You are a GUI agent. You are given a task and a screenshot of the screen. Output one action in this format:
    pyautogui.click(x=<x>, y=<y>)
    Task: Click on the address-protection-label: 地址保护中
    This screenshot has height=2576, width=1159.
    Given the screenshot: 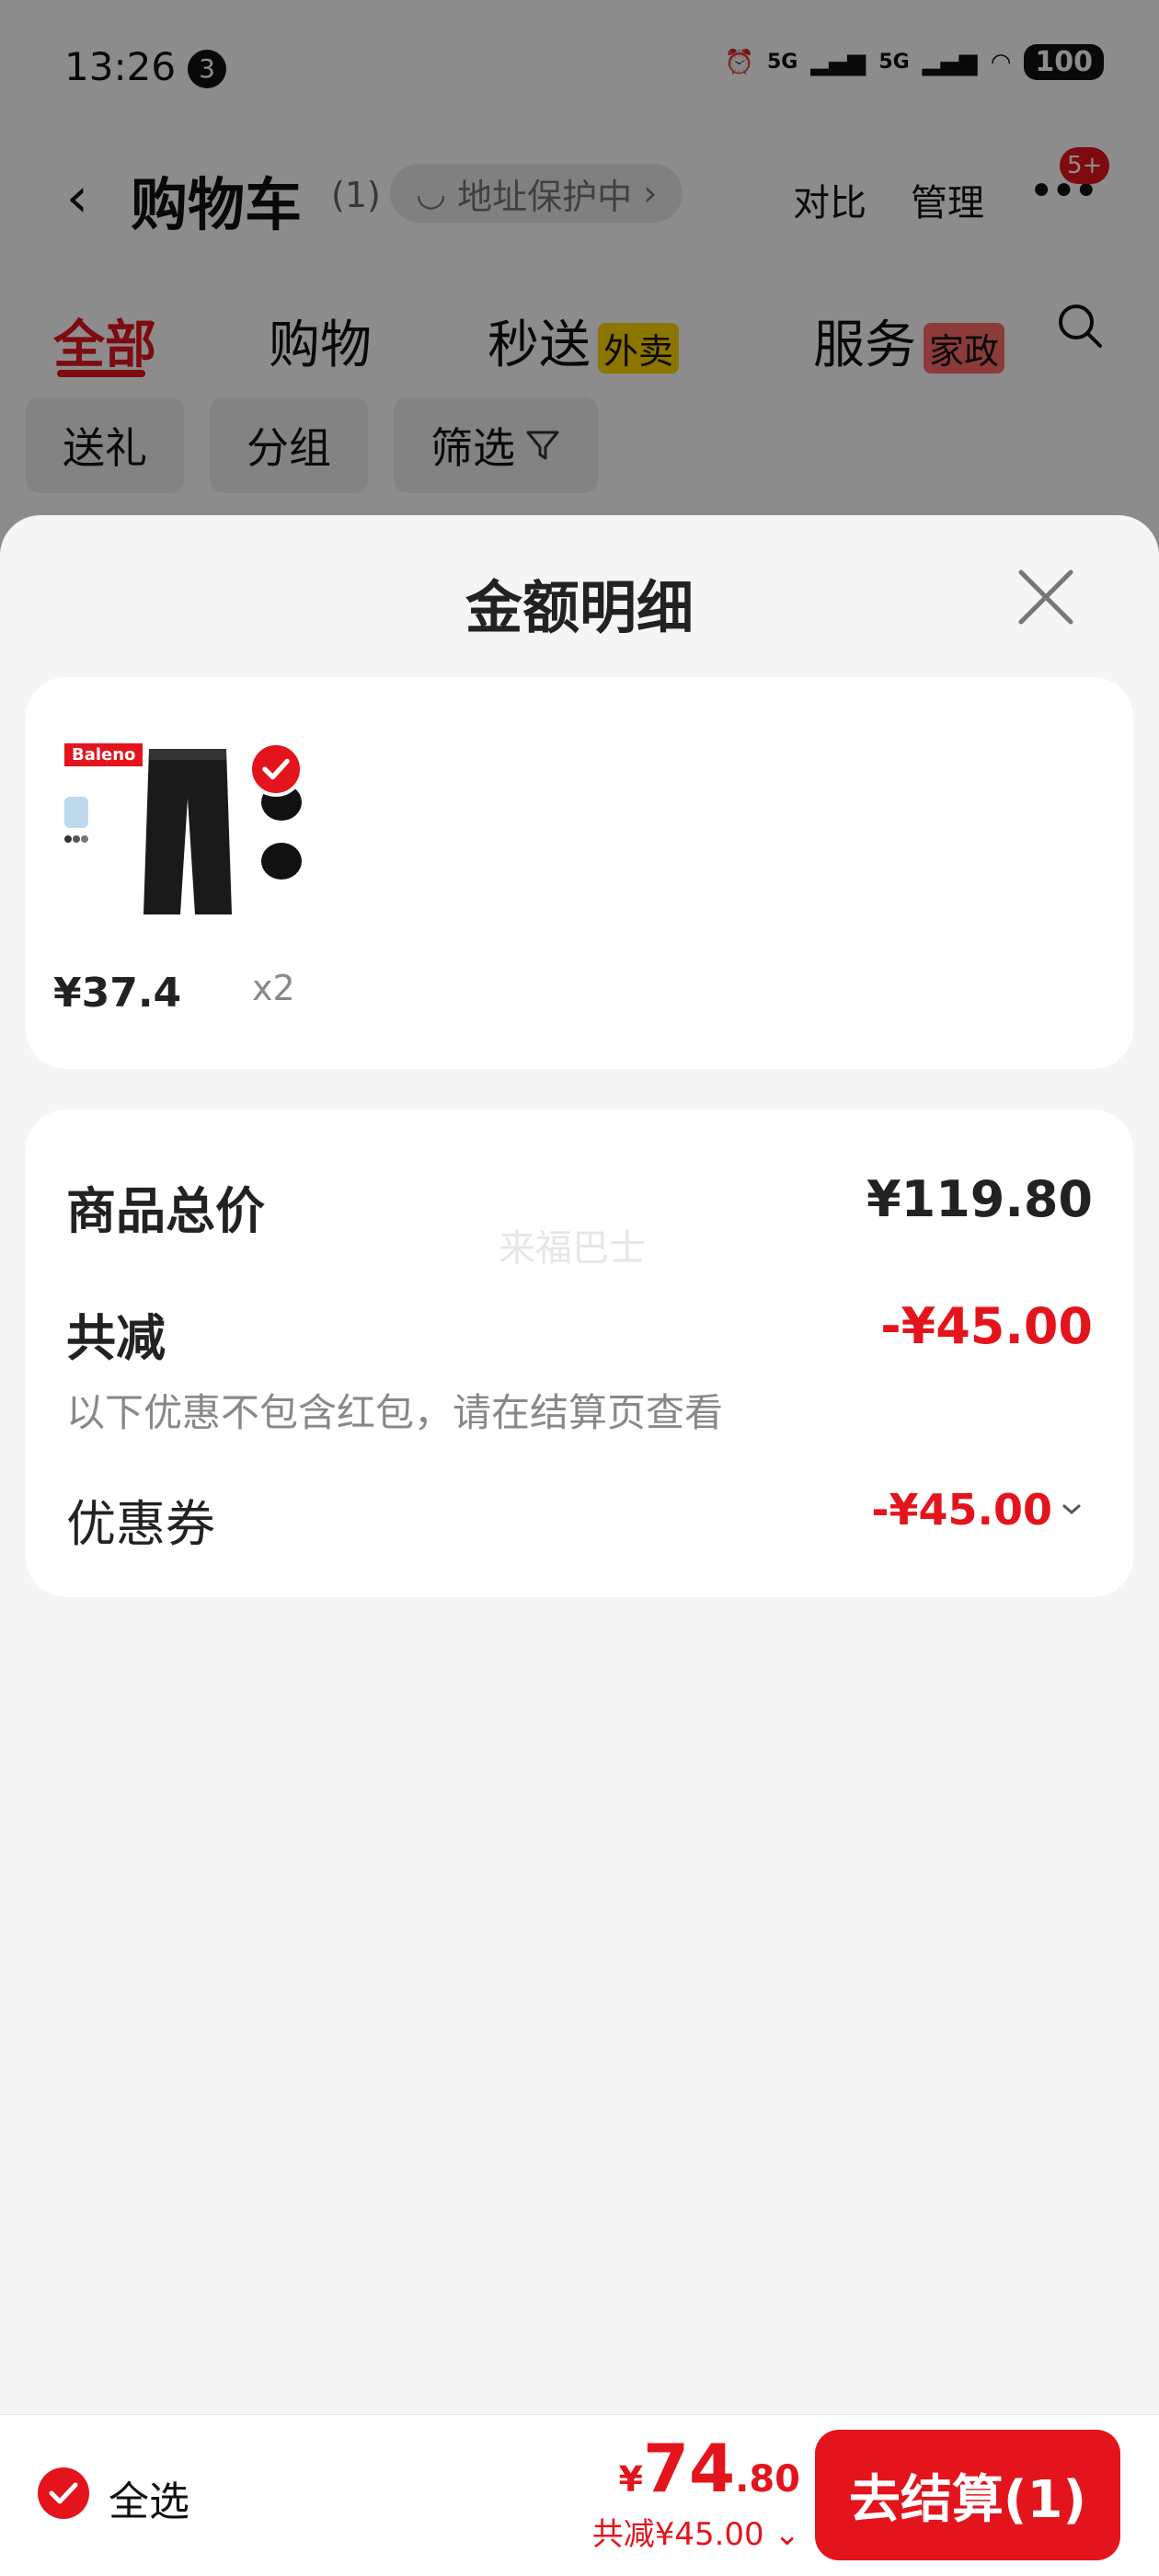 What is the action you would take?
    pyautogui.click(x=545, y=196)
    